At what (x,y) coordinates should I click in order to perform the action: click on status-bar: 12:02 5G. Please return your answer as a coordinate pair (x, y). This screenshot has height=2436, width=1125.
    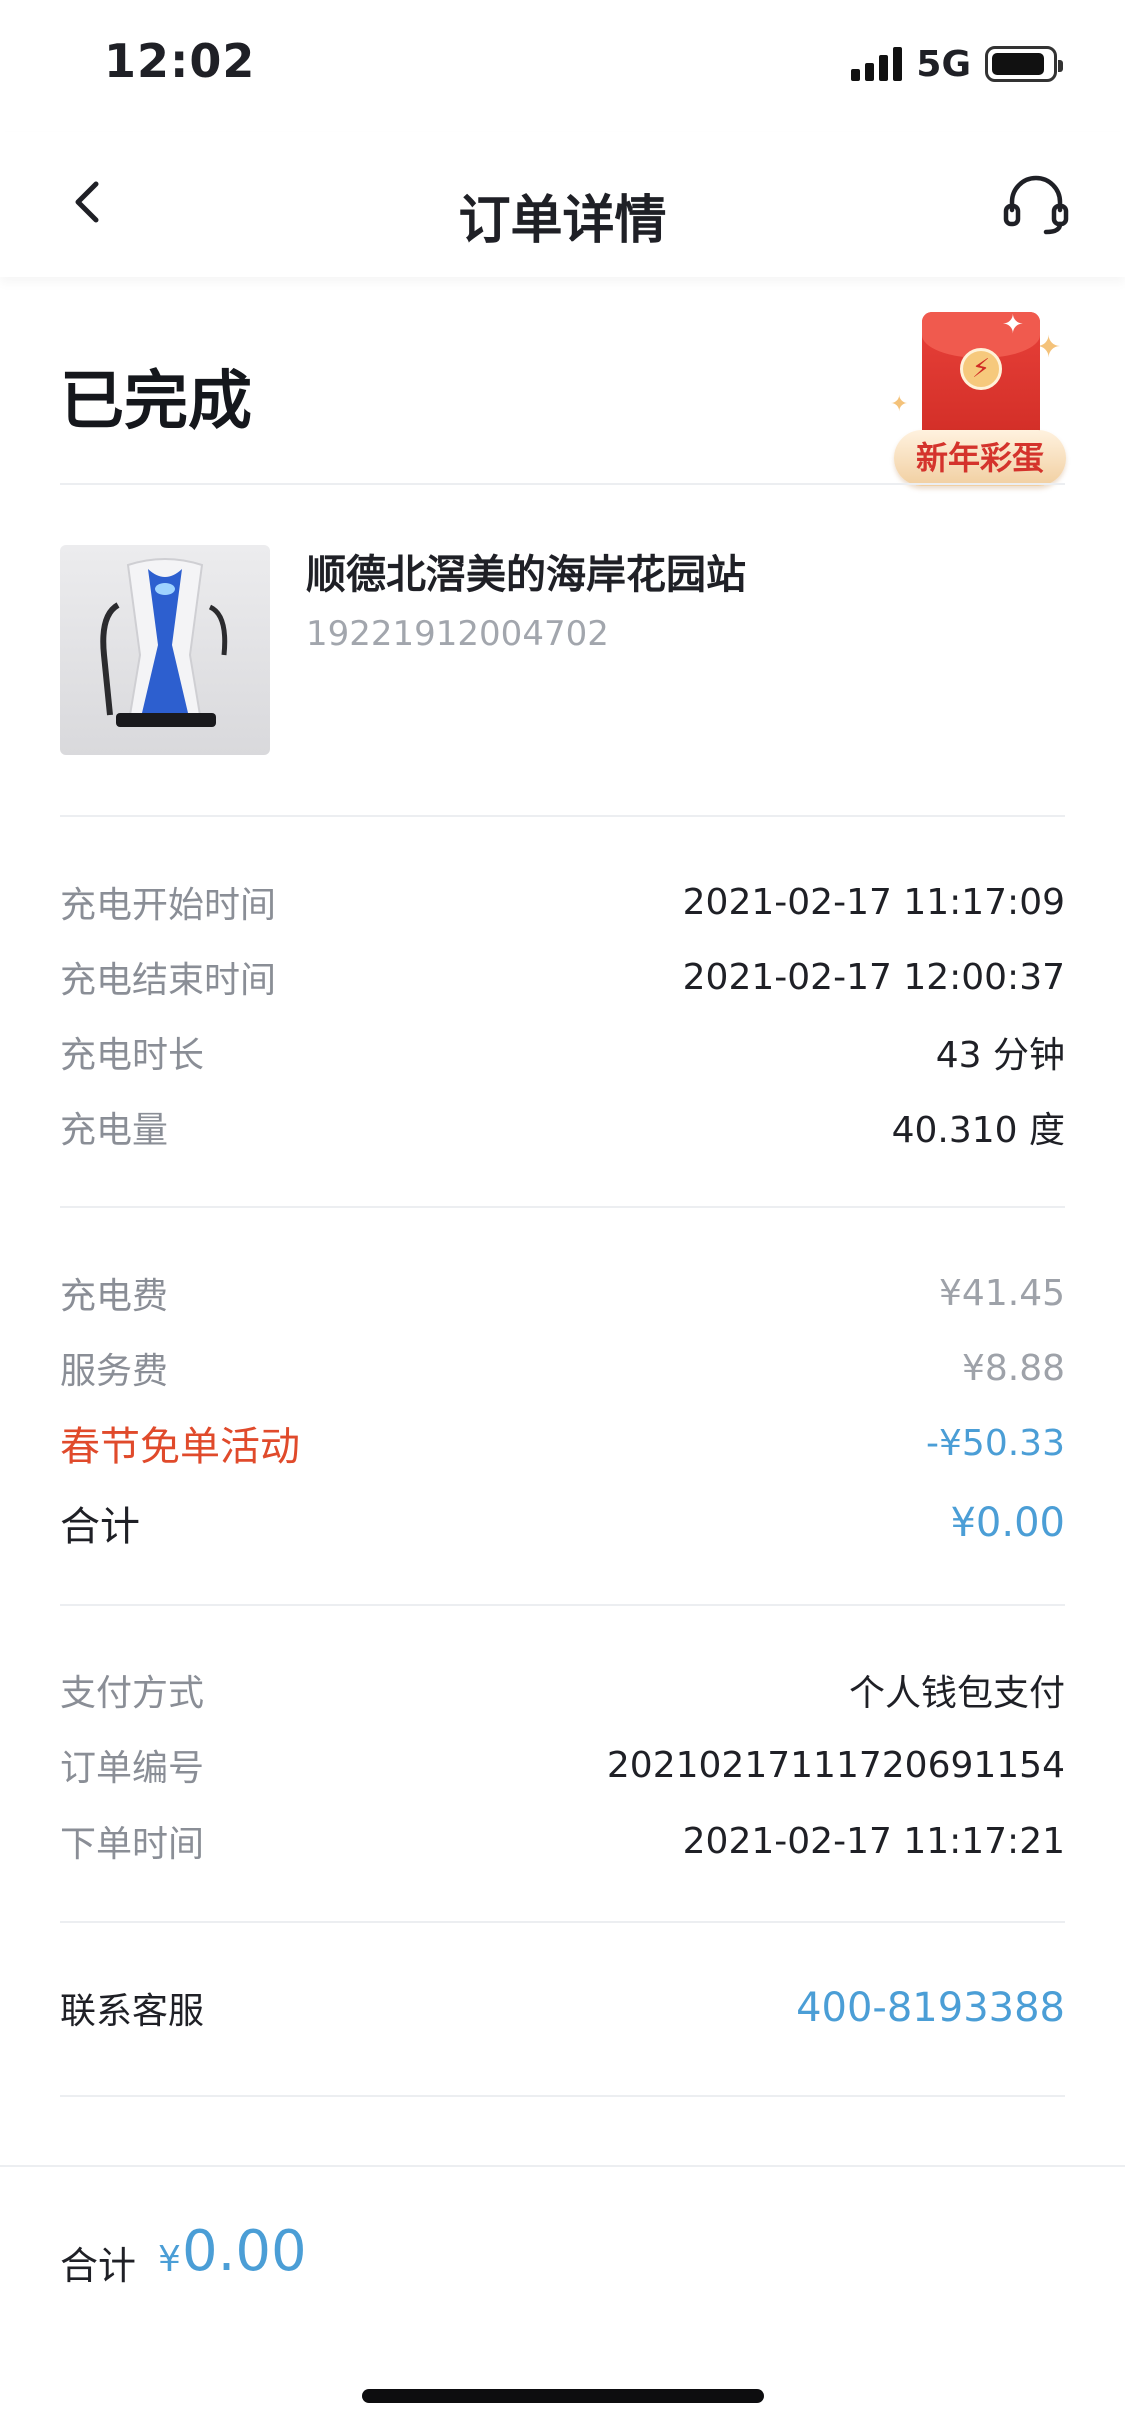
    Looking at the image, I should click on (562, 66).